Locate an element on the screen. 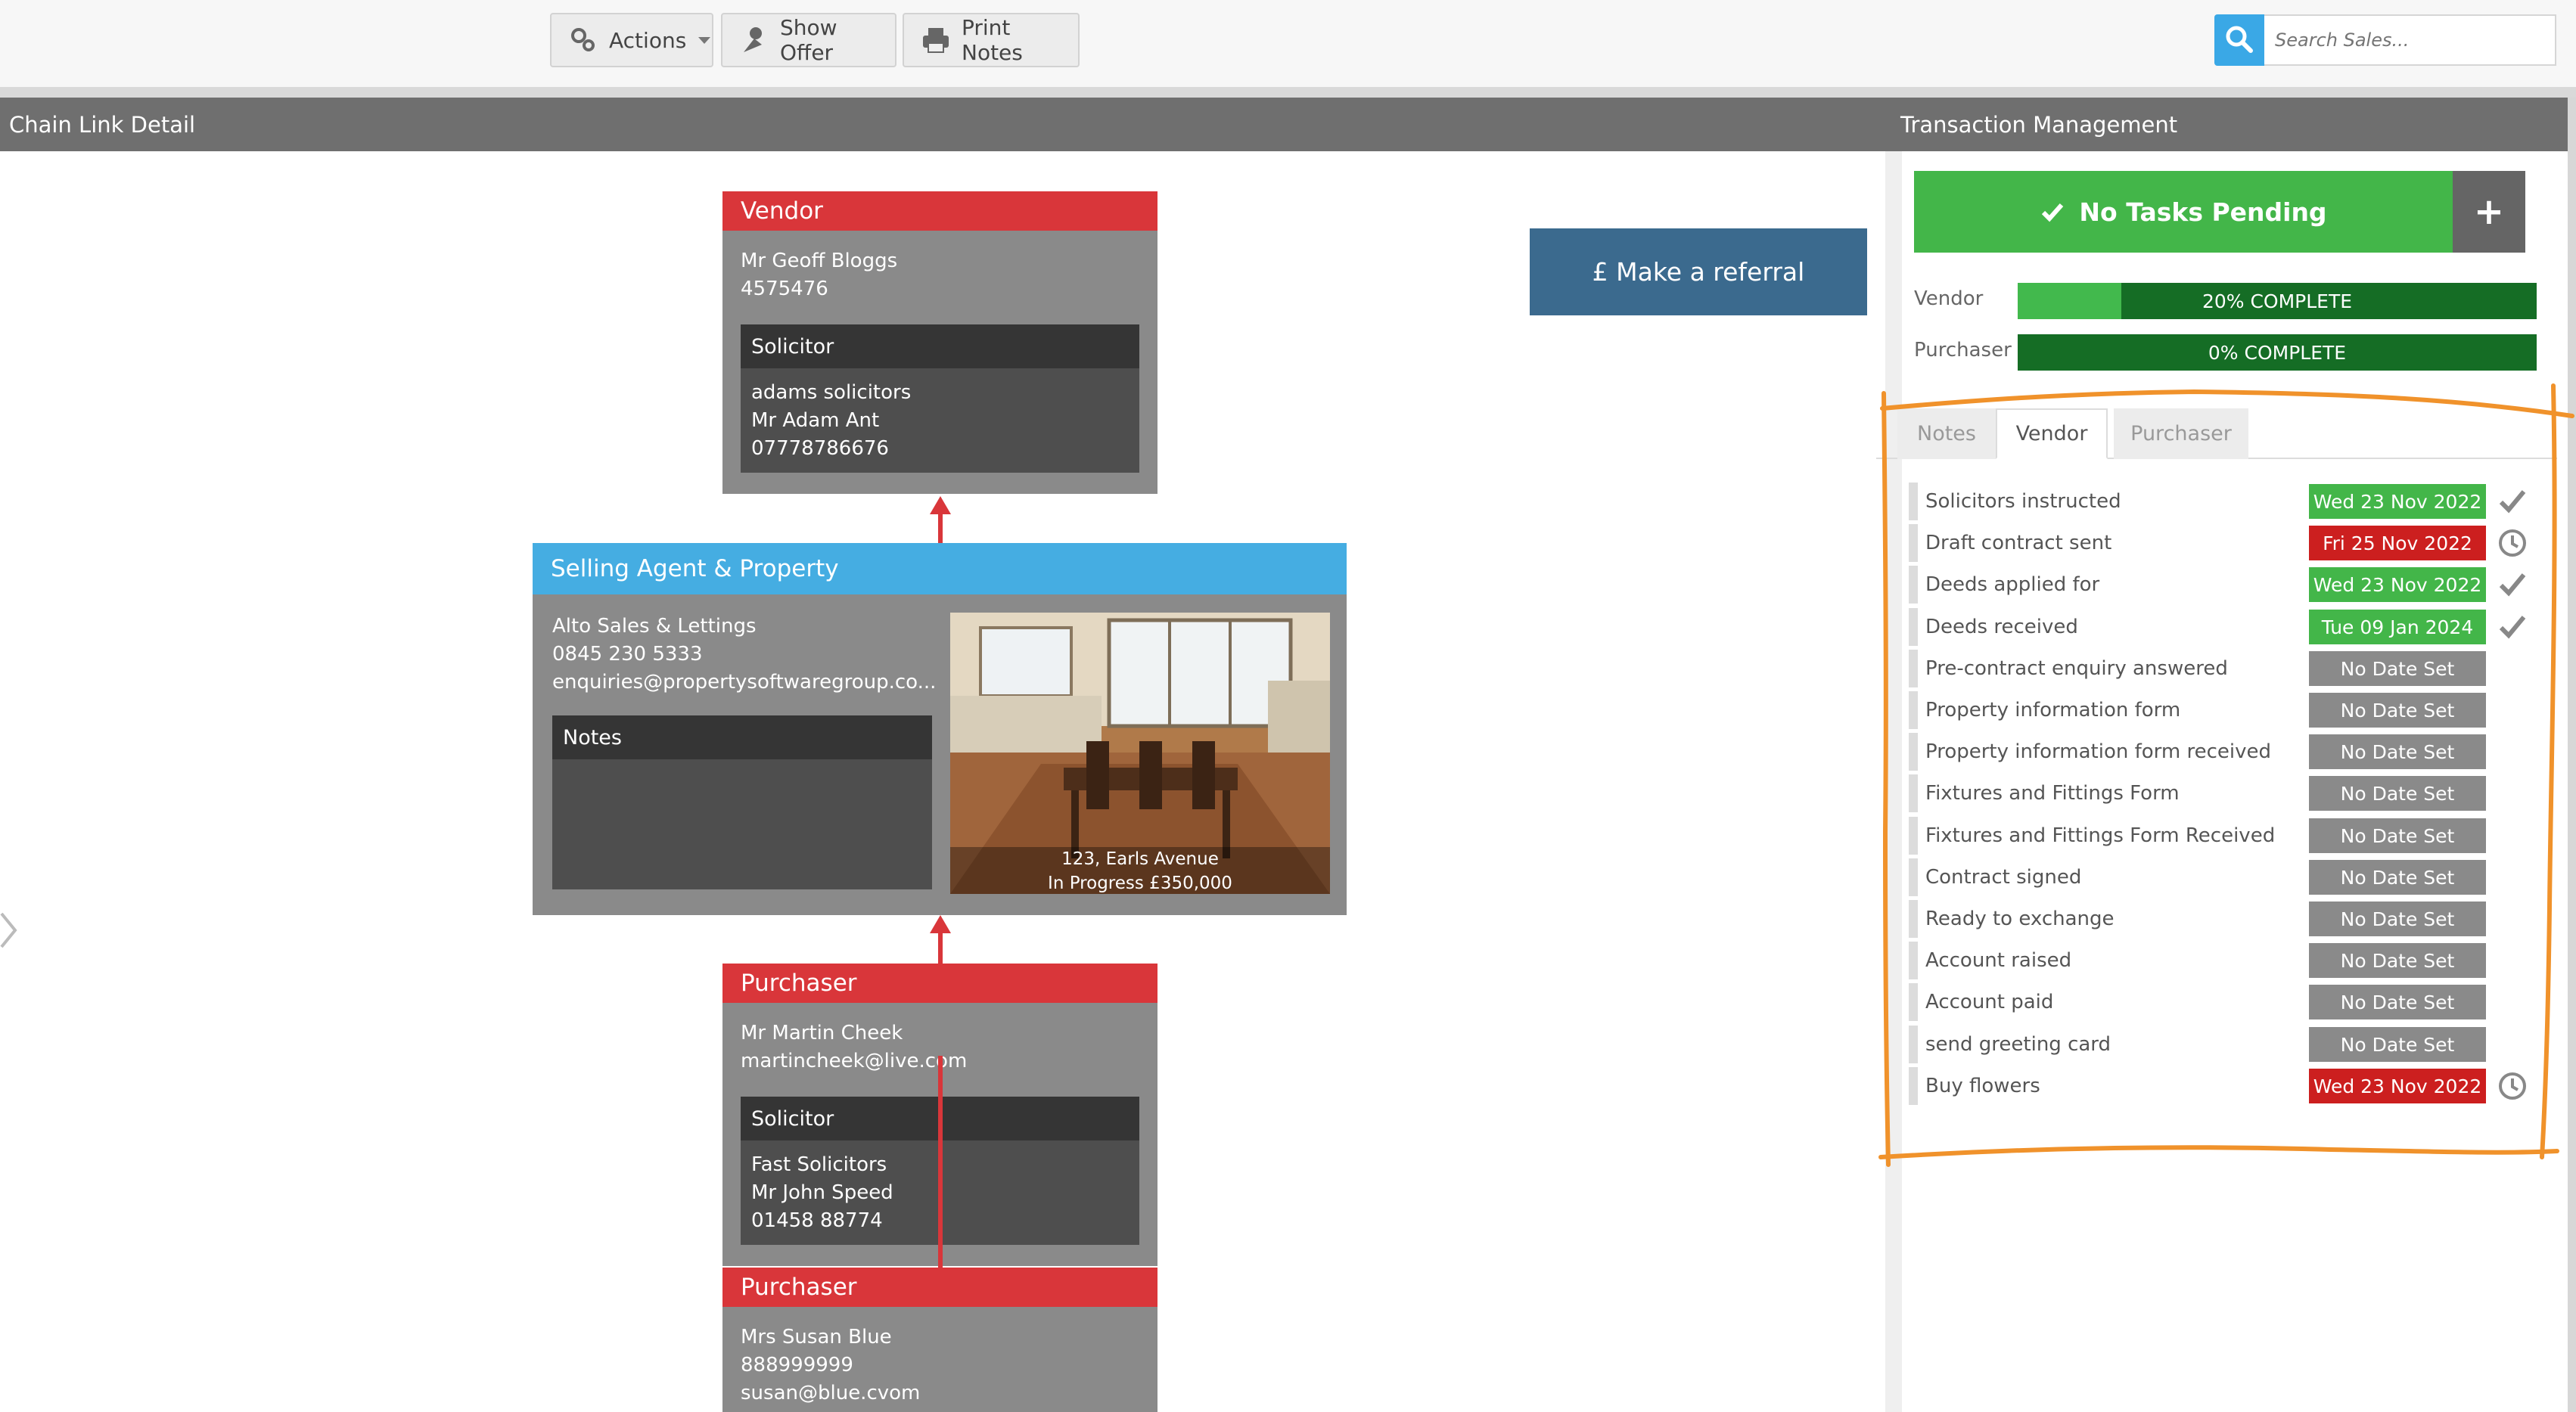 The height and width of the screenshot is (1412, 2576). tasks-pending-label: No Tasks Pending is located at coordinates (2203, 212).